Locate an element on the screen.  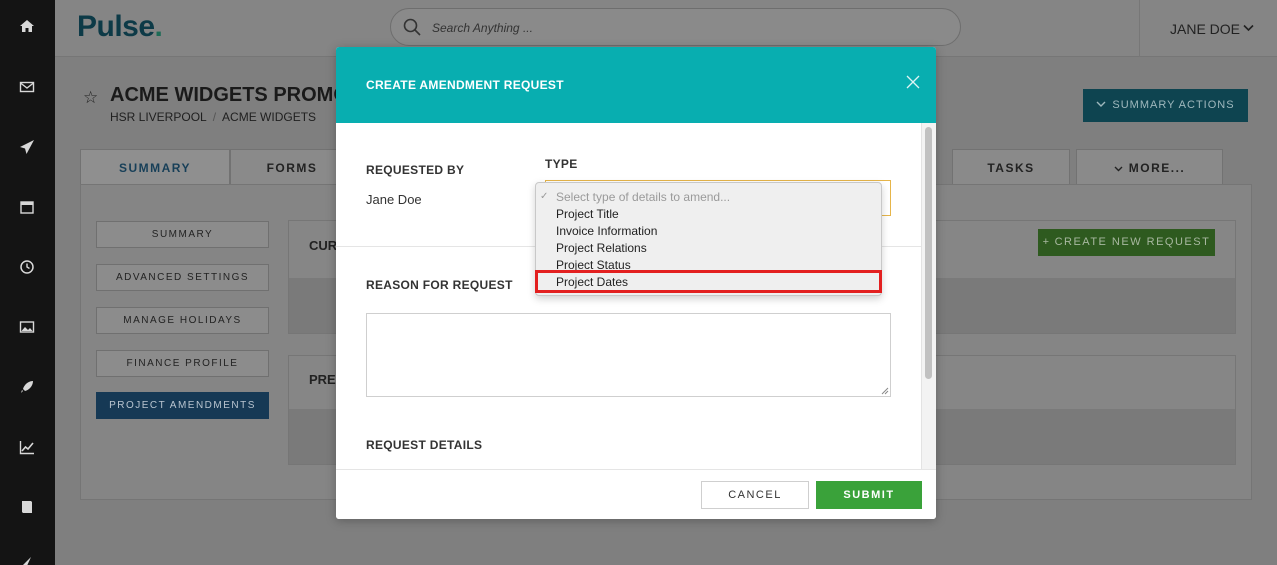
user-menu: JANE DOE is located at coordinates (1208, 28).